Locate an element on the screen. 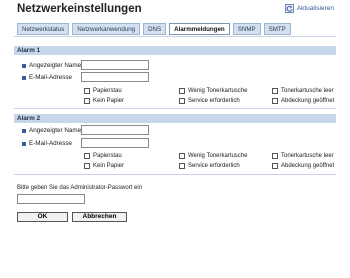  ok-button: OK is located at coordinates (42, 217).